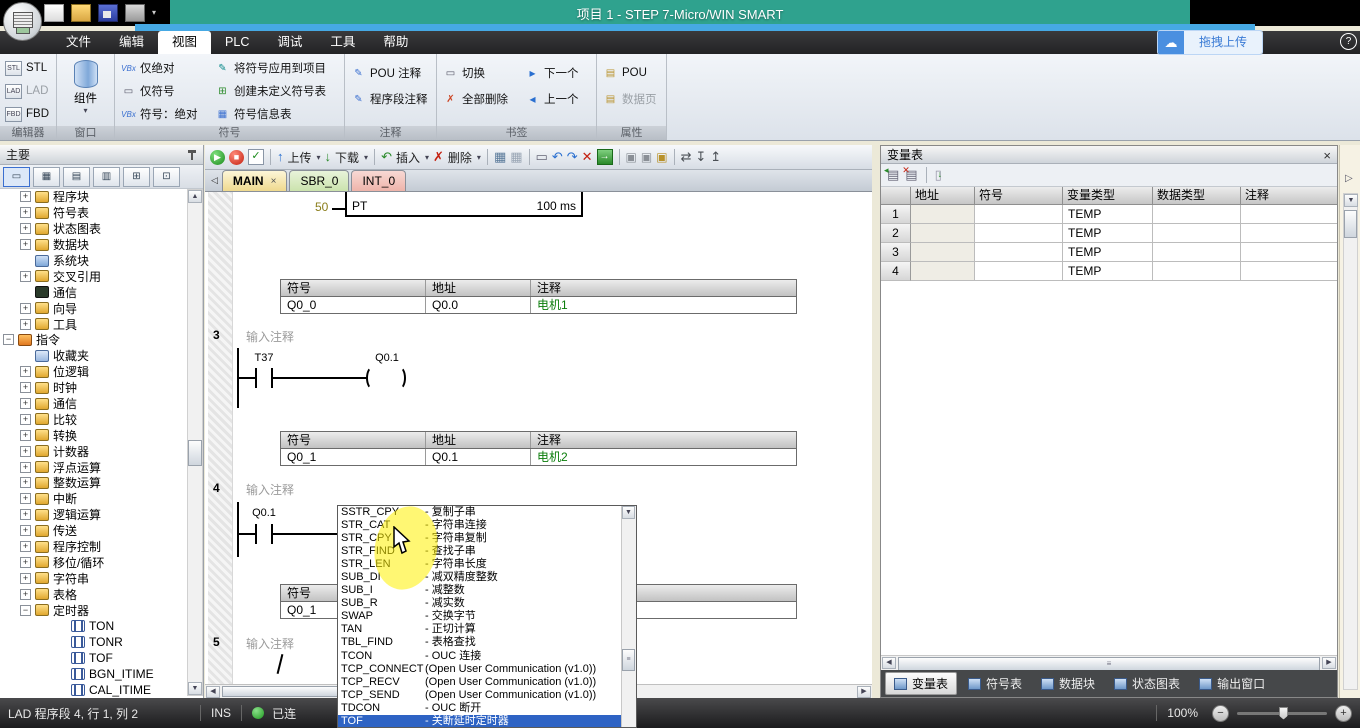 This screenshot has width=1360, height=728. What do you see at coordinates (386, 73) in the screenshot?
I see `pou-comment-button: POU 注释` at bounding box center [386, 73].